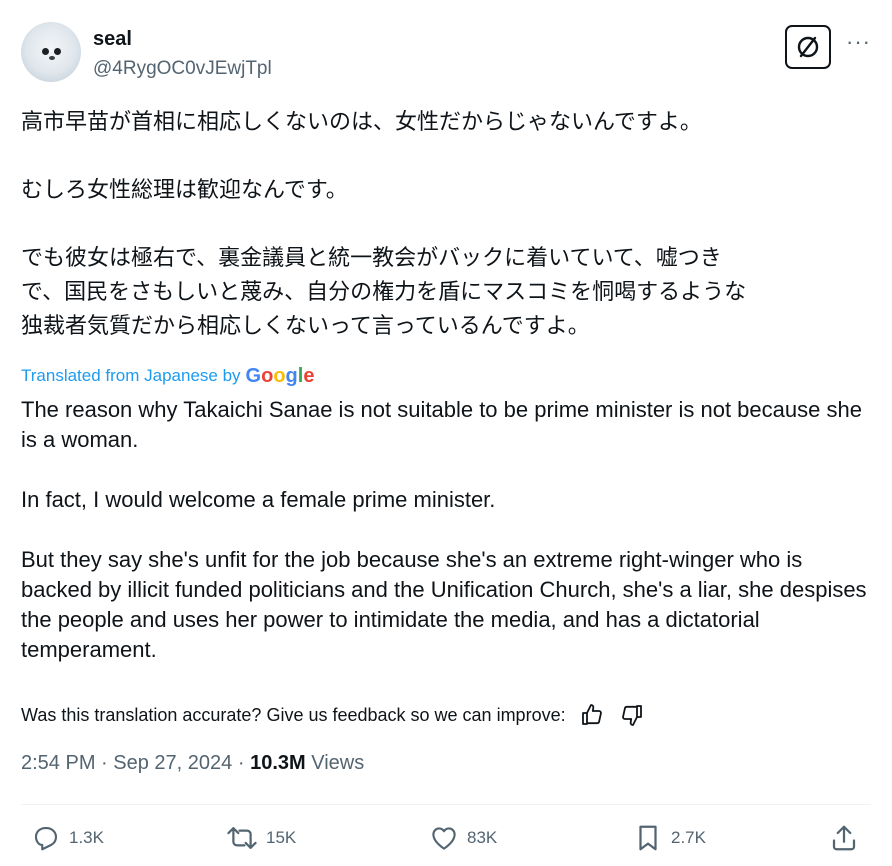 Image resolution: width=892 pixels, height=866 pixels. I want to click on views-count: 10.3M, so click(278, 763).